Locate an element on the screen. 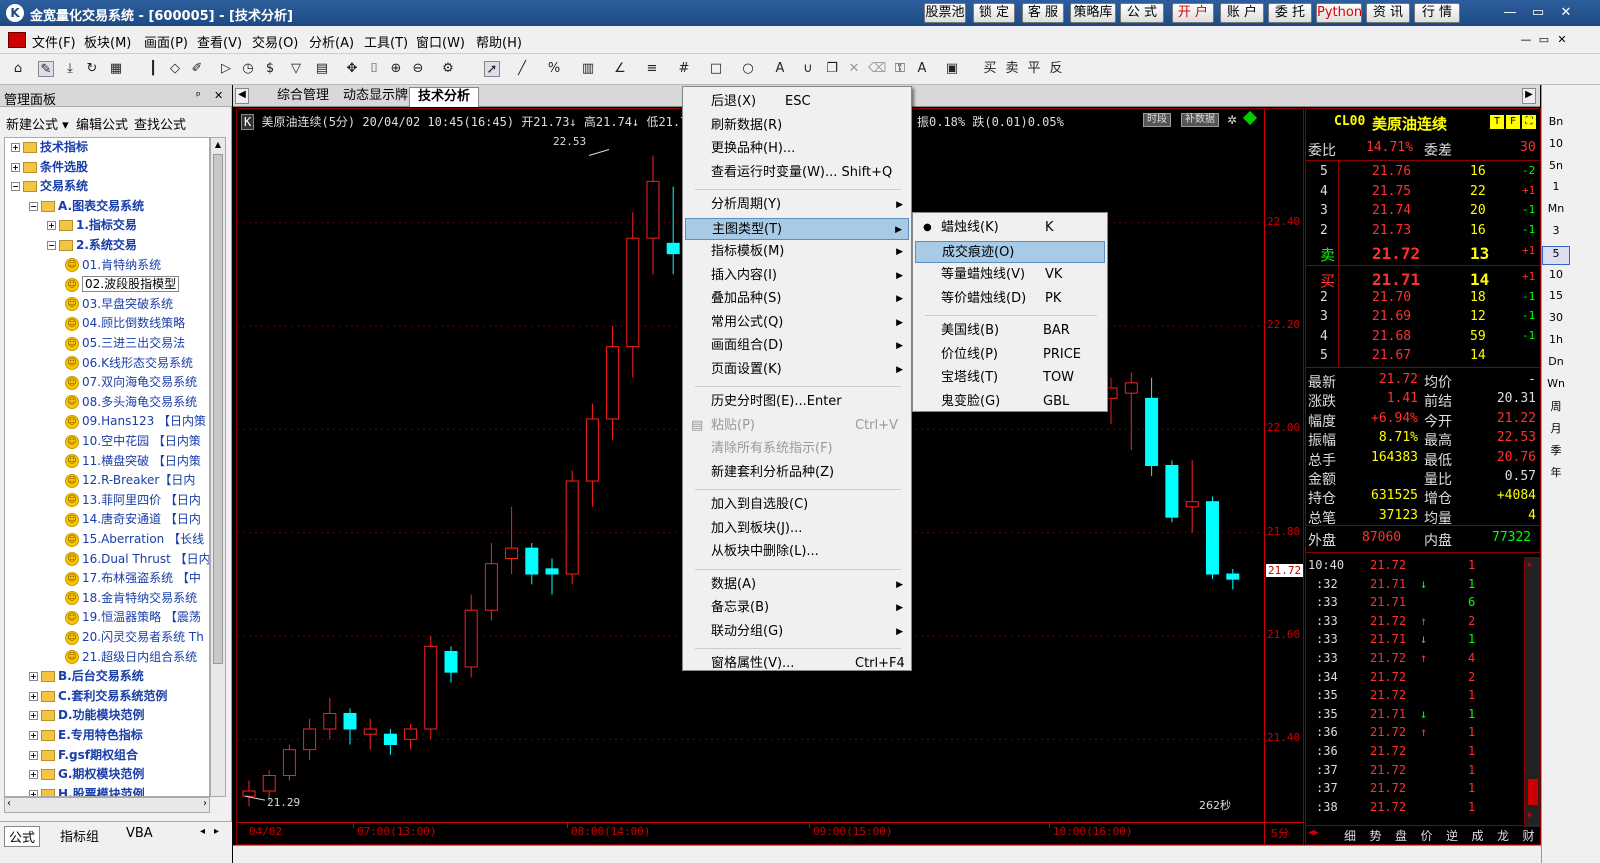  save-icon: ▣ is located at coordinates (952, 69).